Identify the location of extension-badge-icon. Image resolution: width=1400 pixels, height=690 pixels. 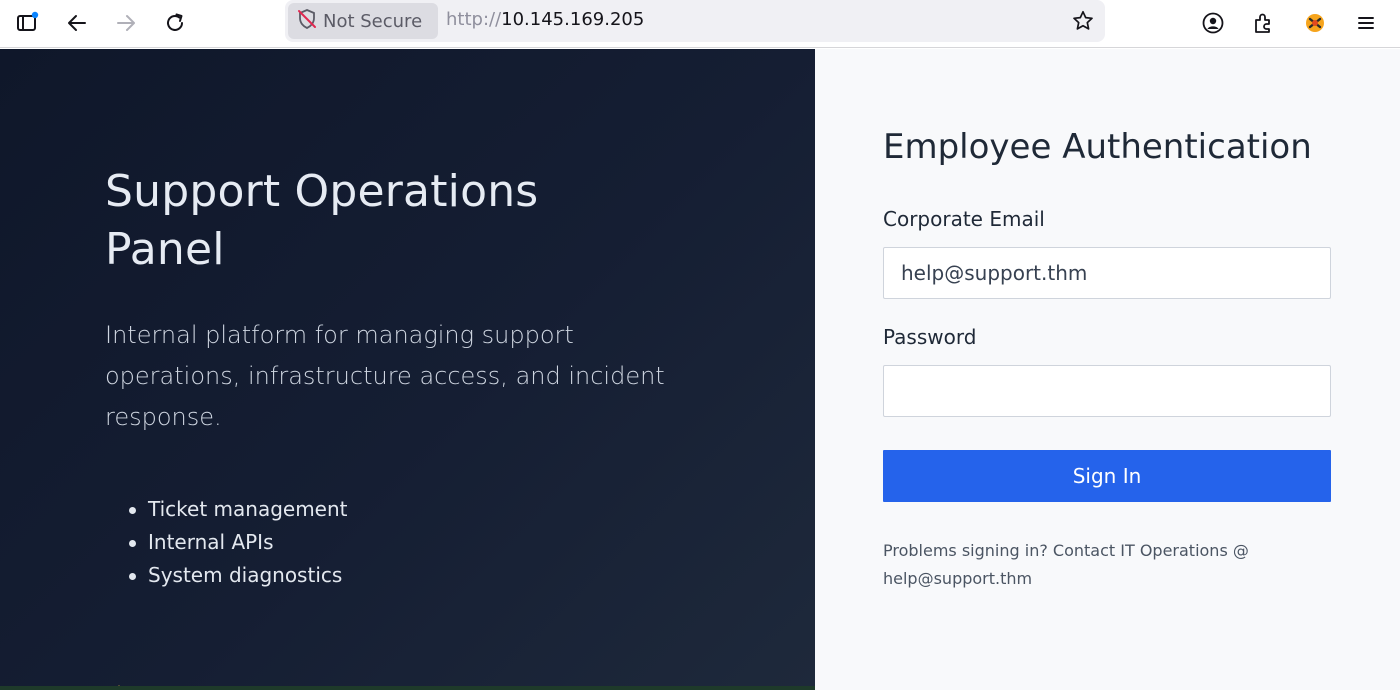
(1315, 23).